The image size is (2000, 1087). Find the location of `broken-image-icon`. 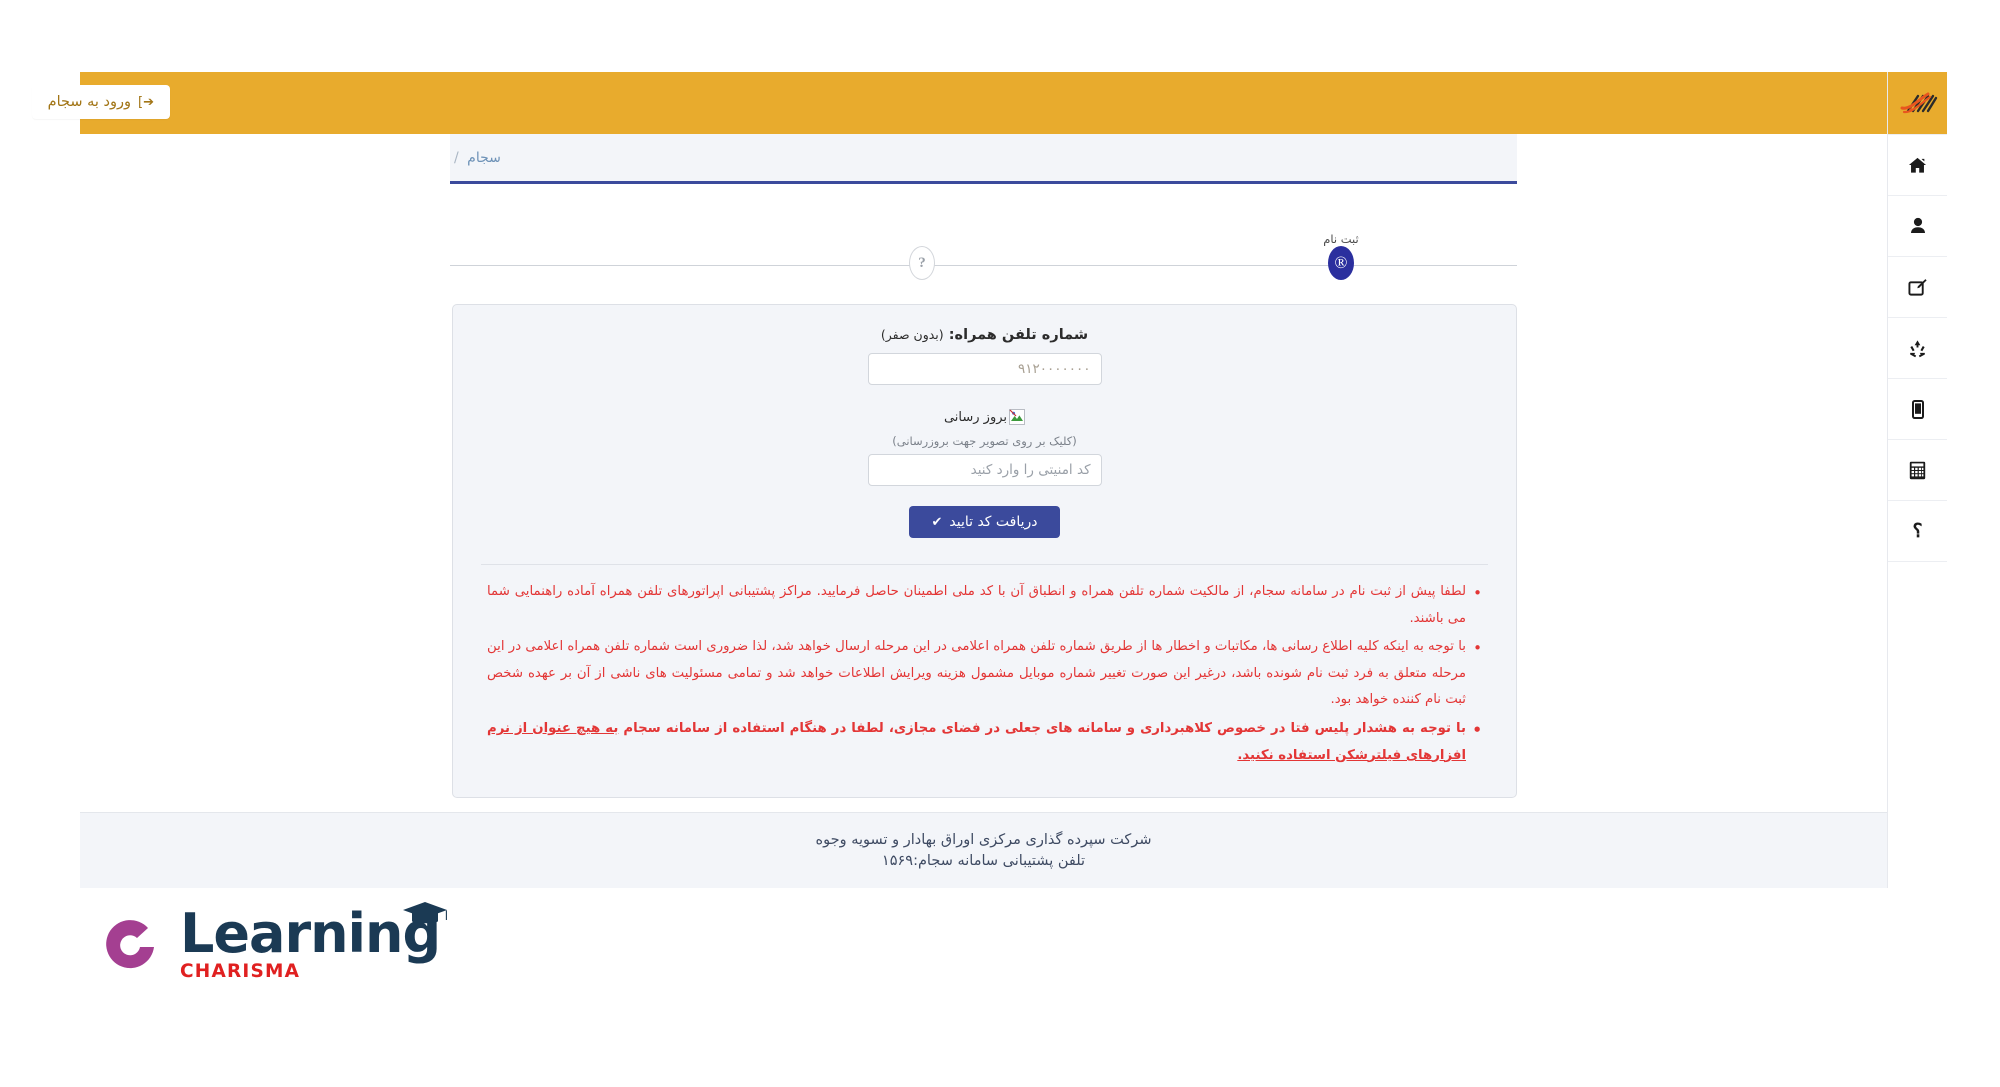

broken-image-icon is located at coordinates (1017, 417).